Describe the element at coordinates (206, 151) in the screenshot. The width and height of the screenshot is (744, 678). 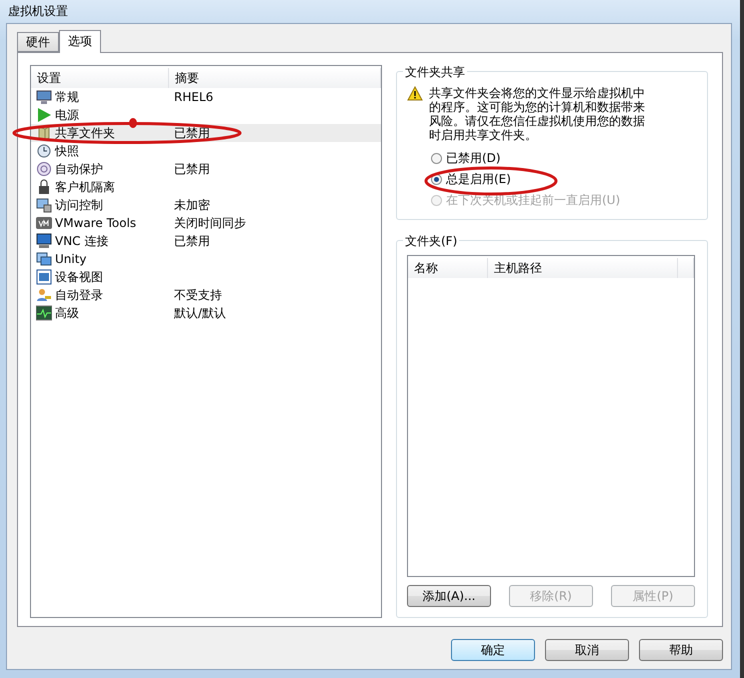
I see `settings-row: 快照` at that location.